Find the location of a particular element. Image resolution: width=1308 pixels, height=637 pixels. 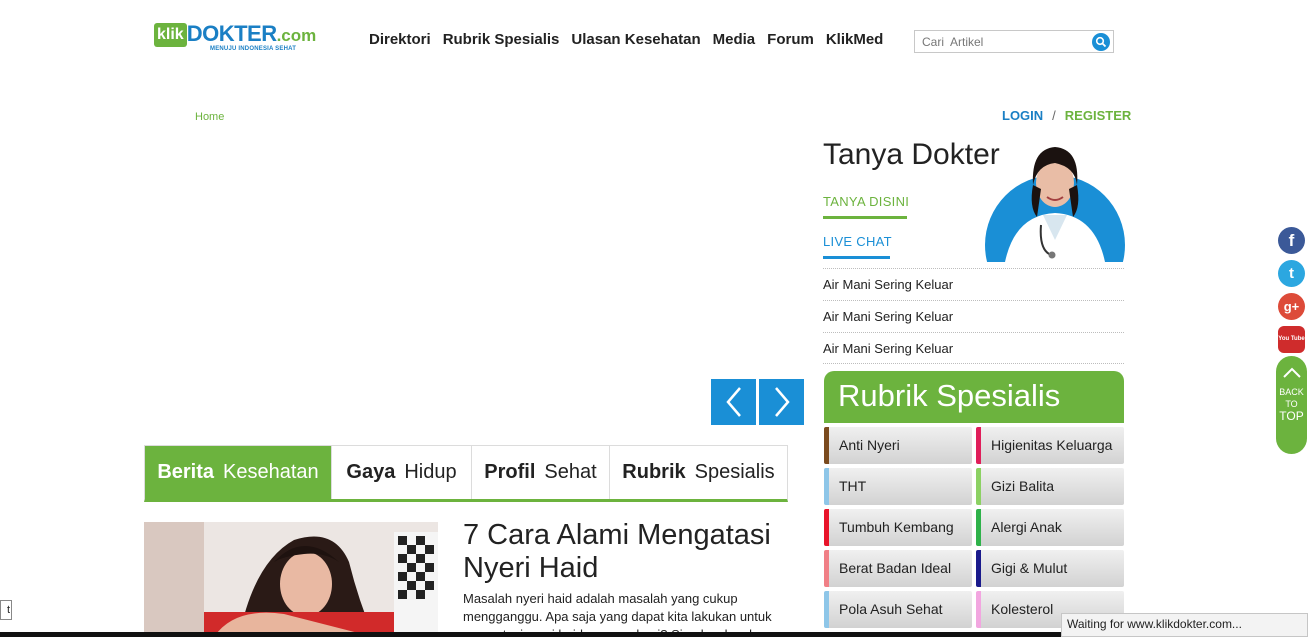

back-to-top-line1: BACK is located at coordinates (1291, 392).